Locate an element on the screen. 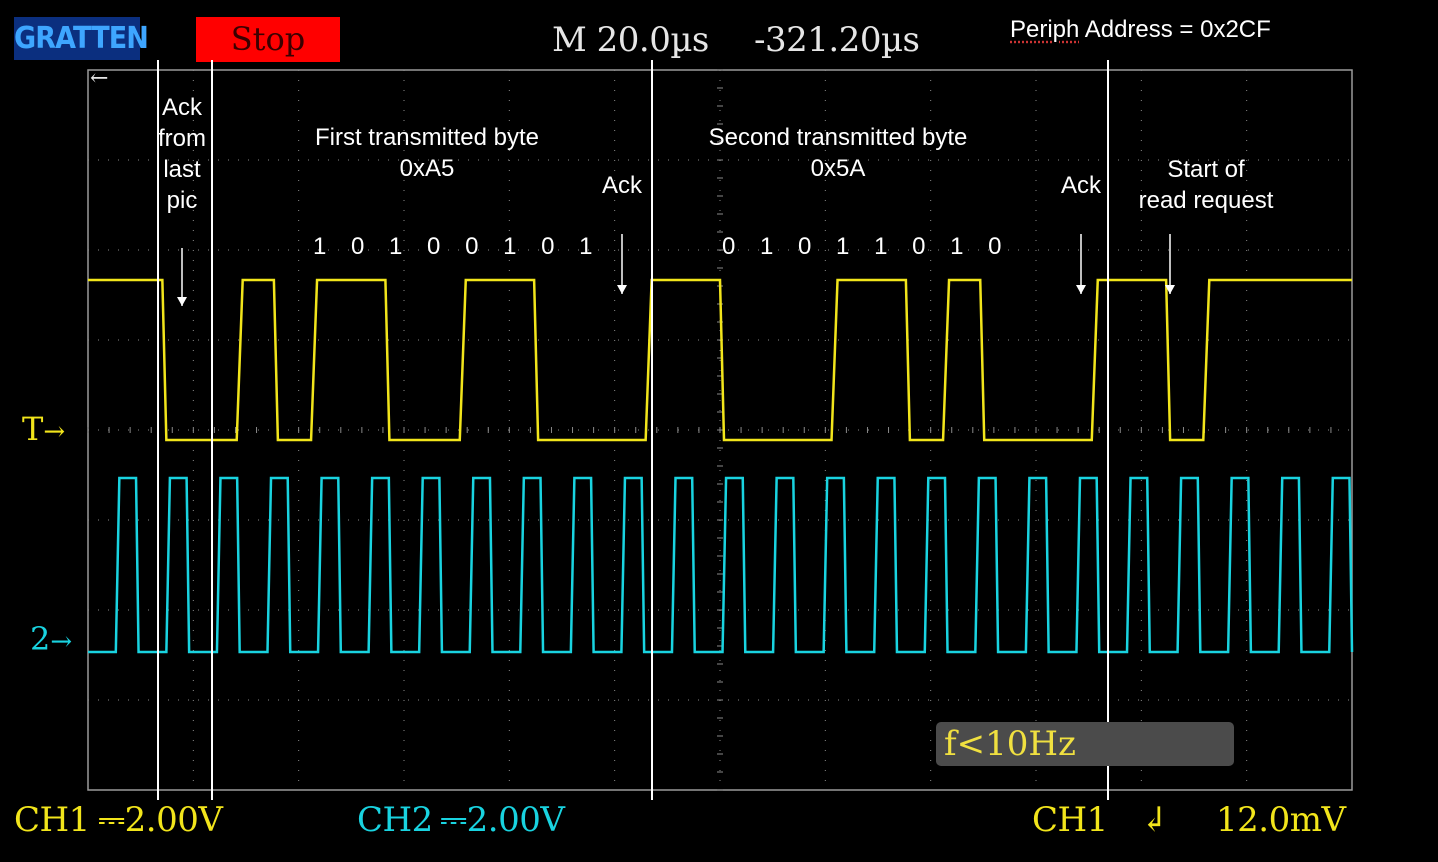  read-request-line1: Start of is located at coordinates (1206, 169).